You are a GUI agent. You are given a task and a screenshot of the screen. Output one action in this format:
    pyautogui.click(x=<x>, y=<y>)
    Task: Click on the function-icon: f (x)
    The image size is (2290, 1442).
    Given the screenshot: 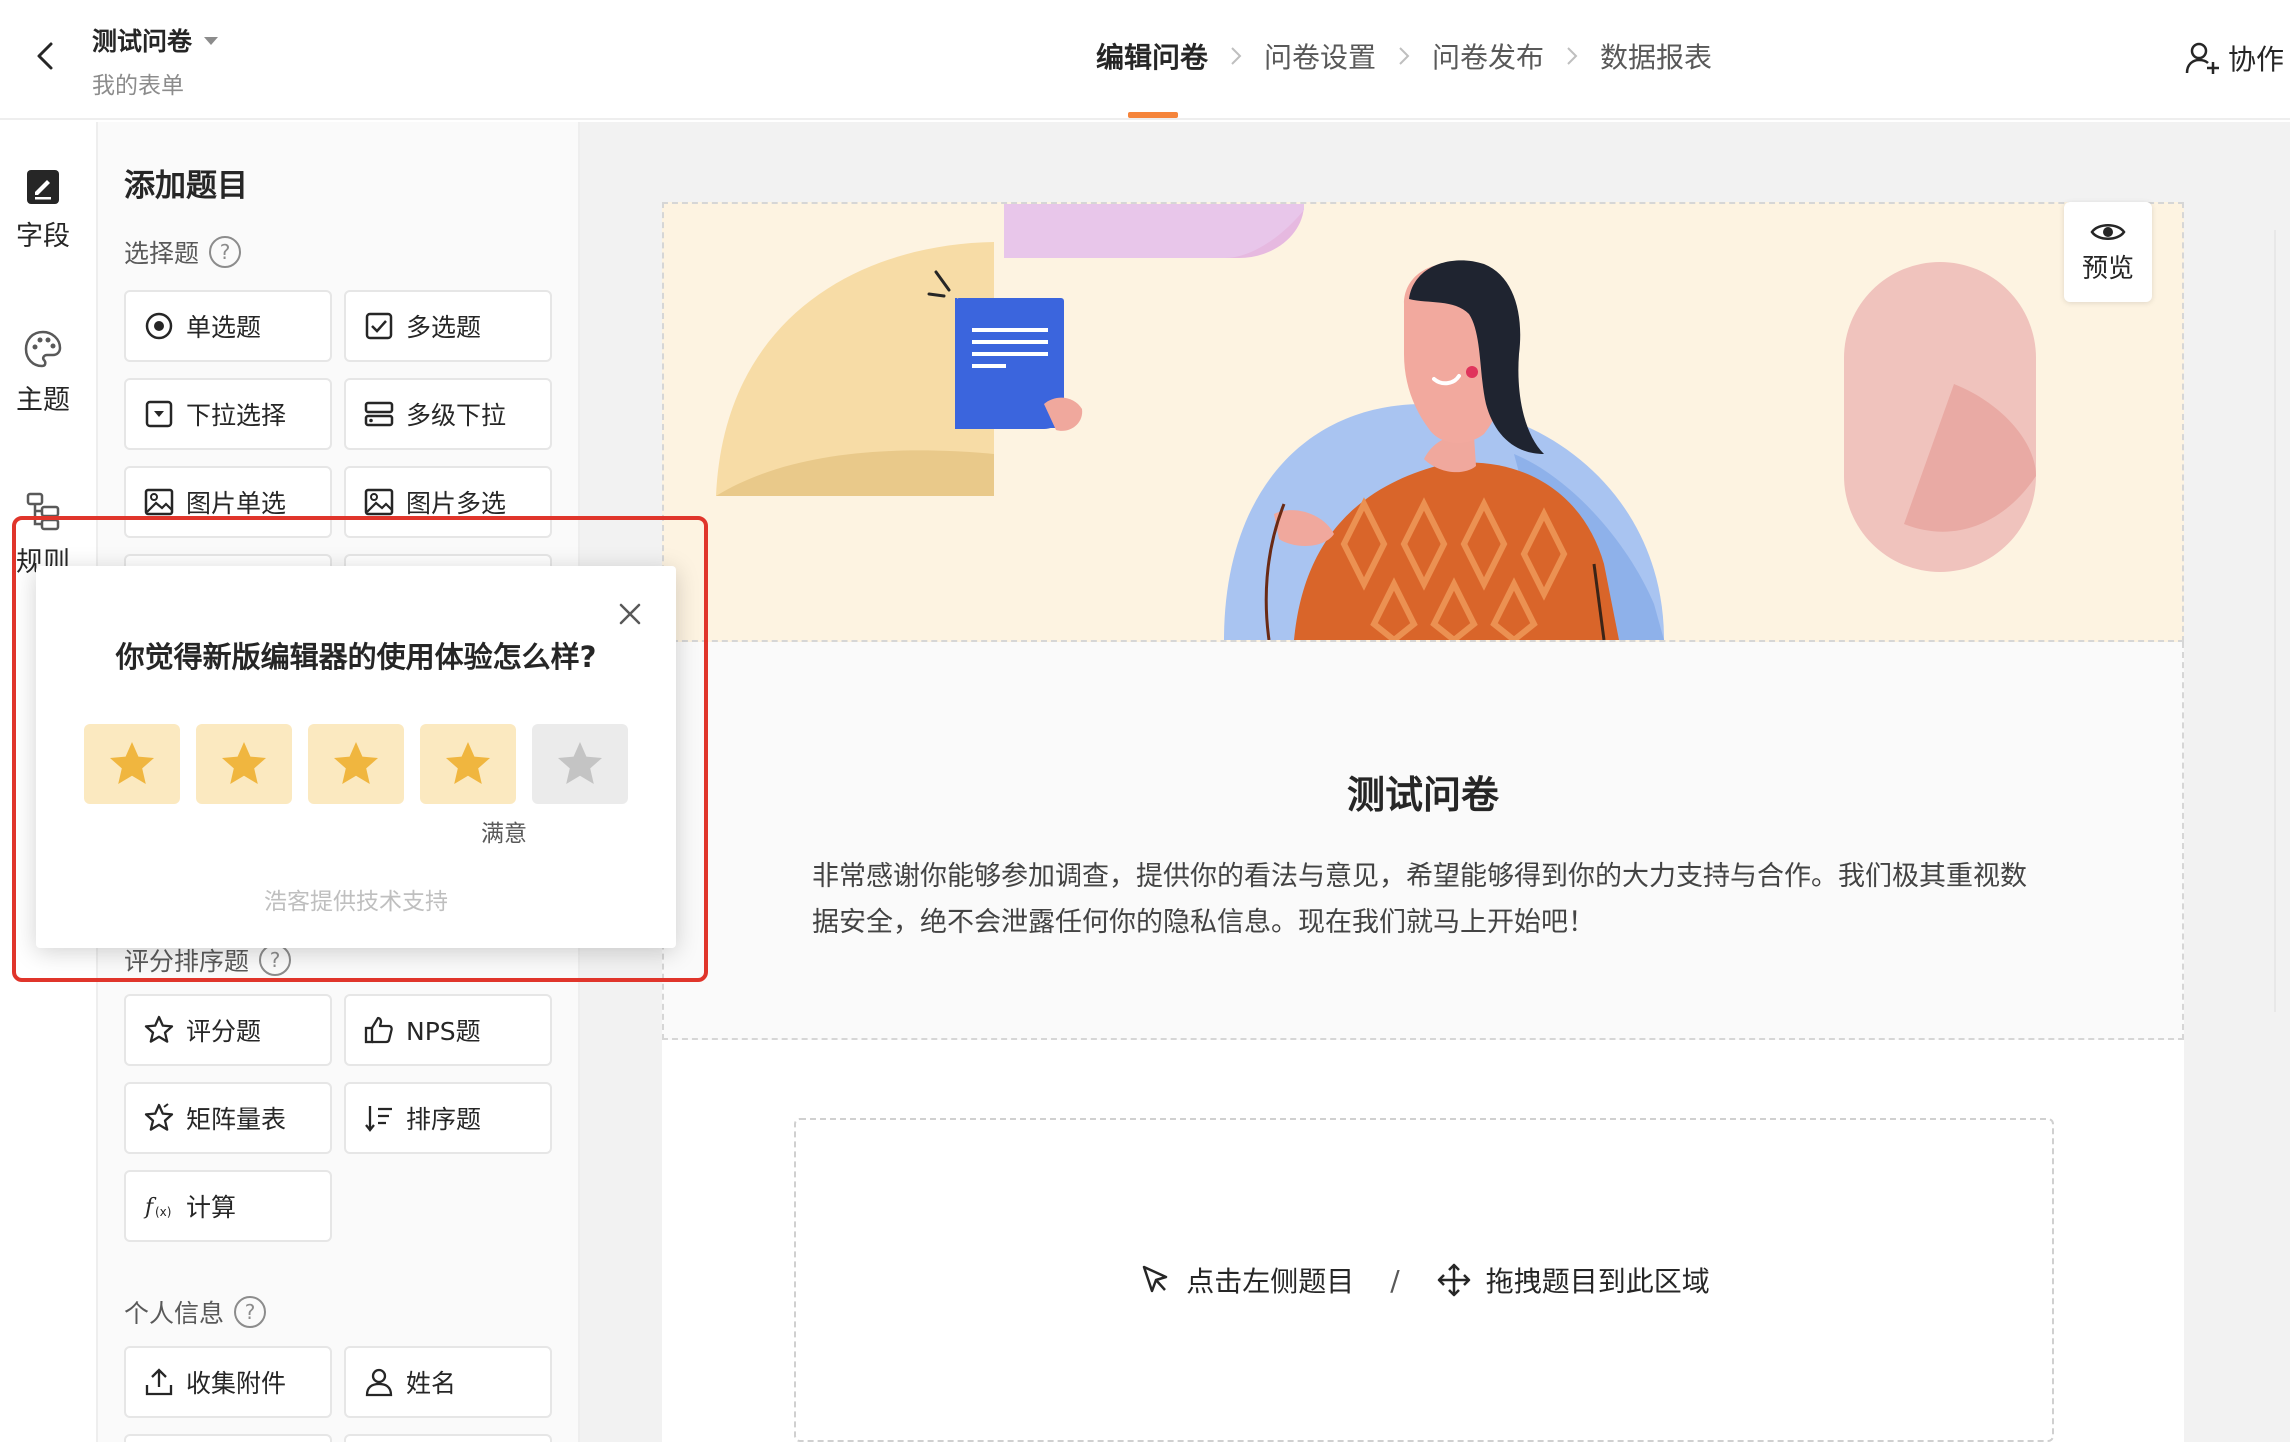 What is the action you would take?
    pyautogui.click(x=157, y=1207)
    